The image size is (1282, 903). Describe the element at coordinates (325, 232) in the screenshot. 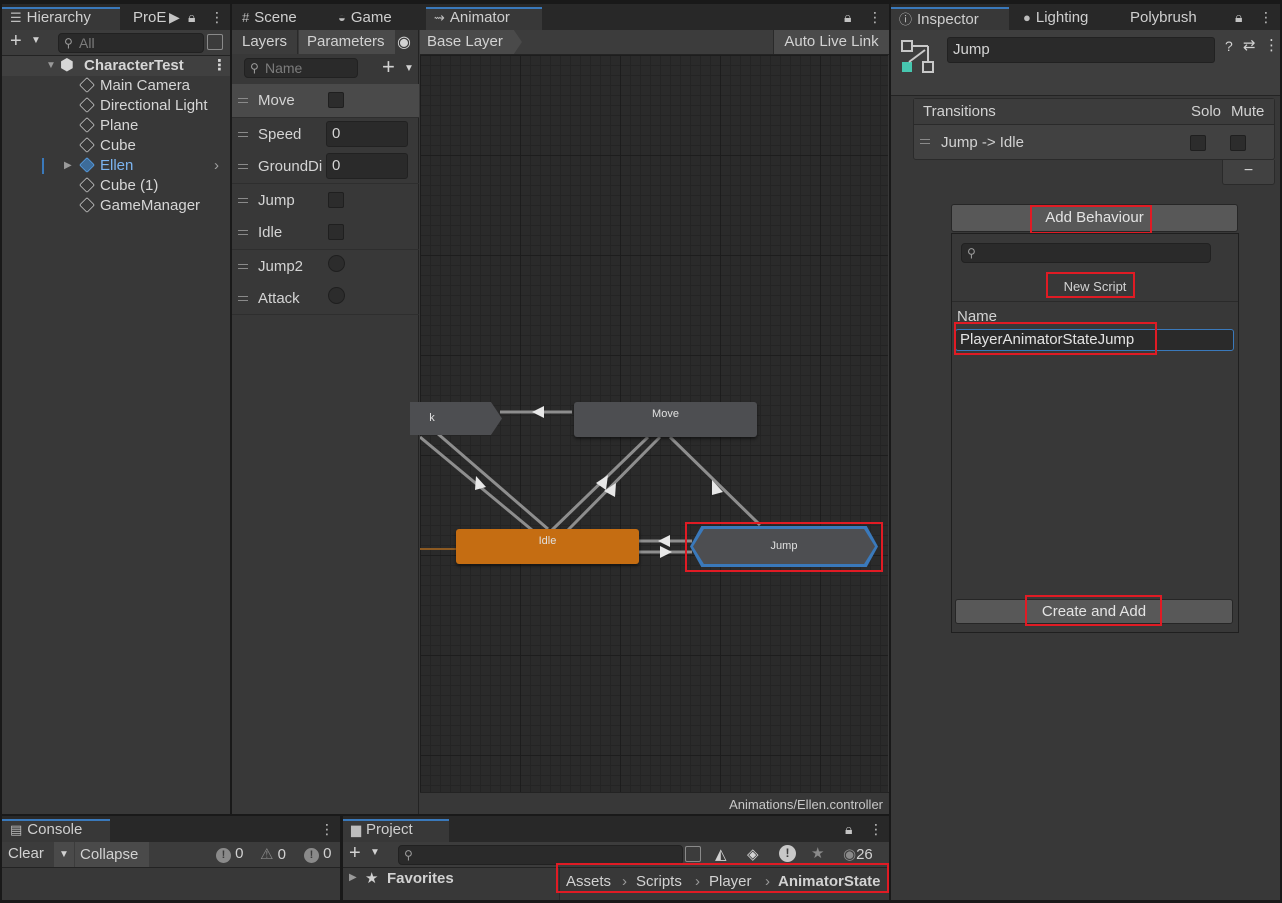

I see `parameter-row: Idle` at that location.